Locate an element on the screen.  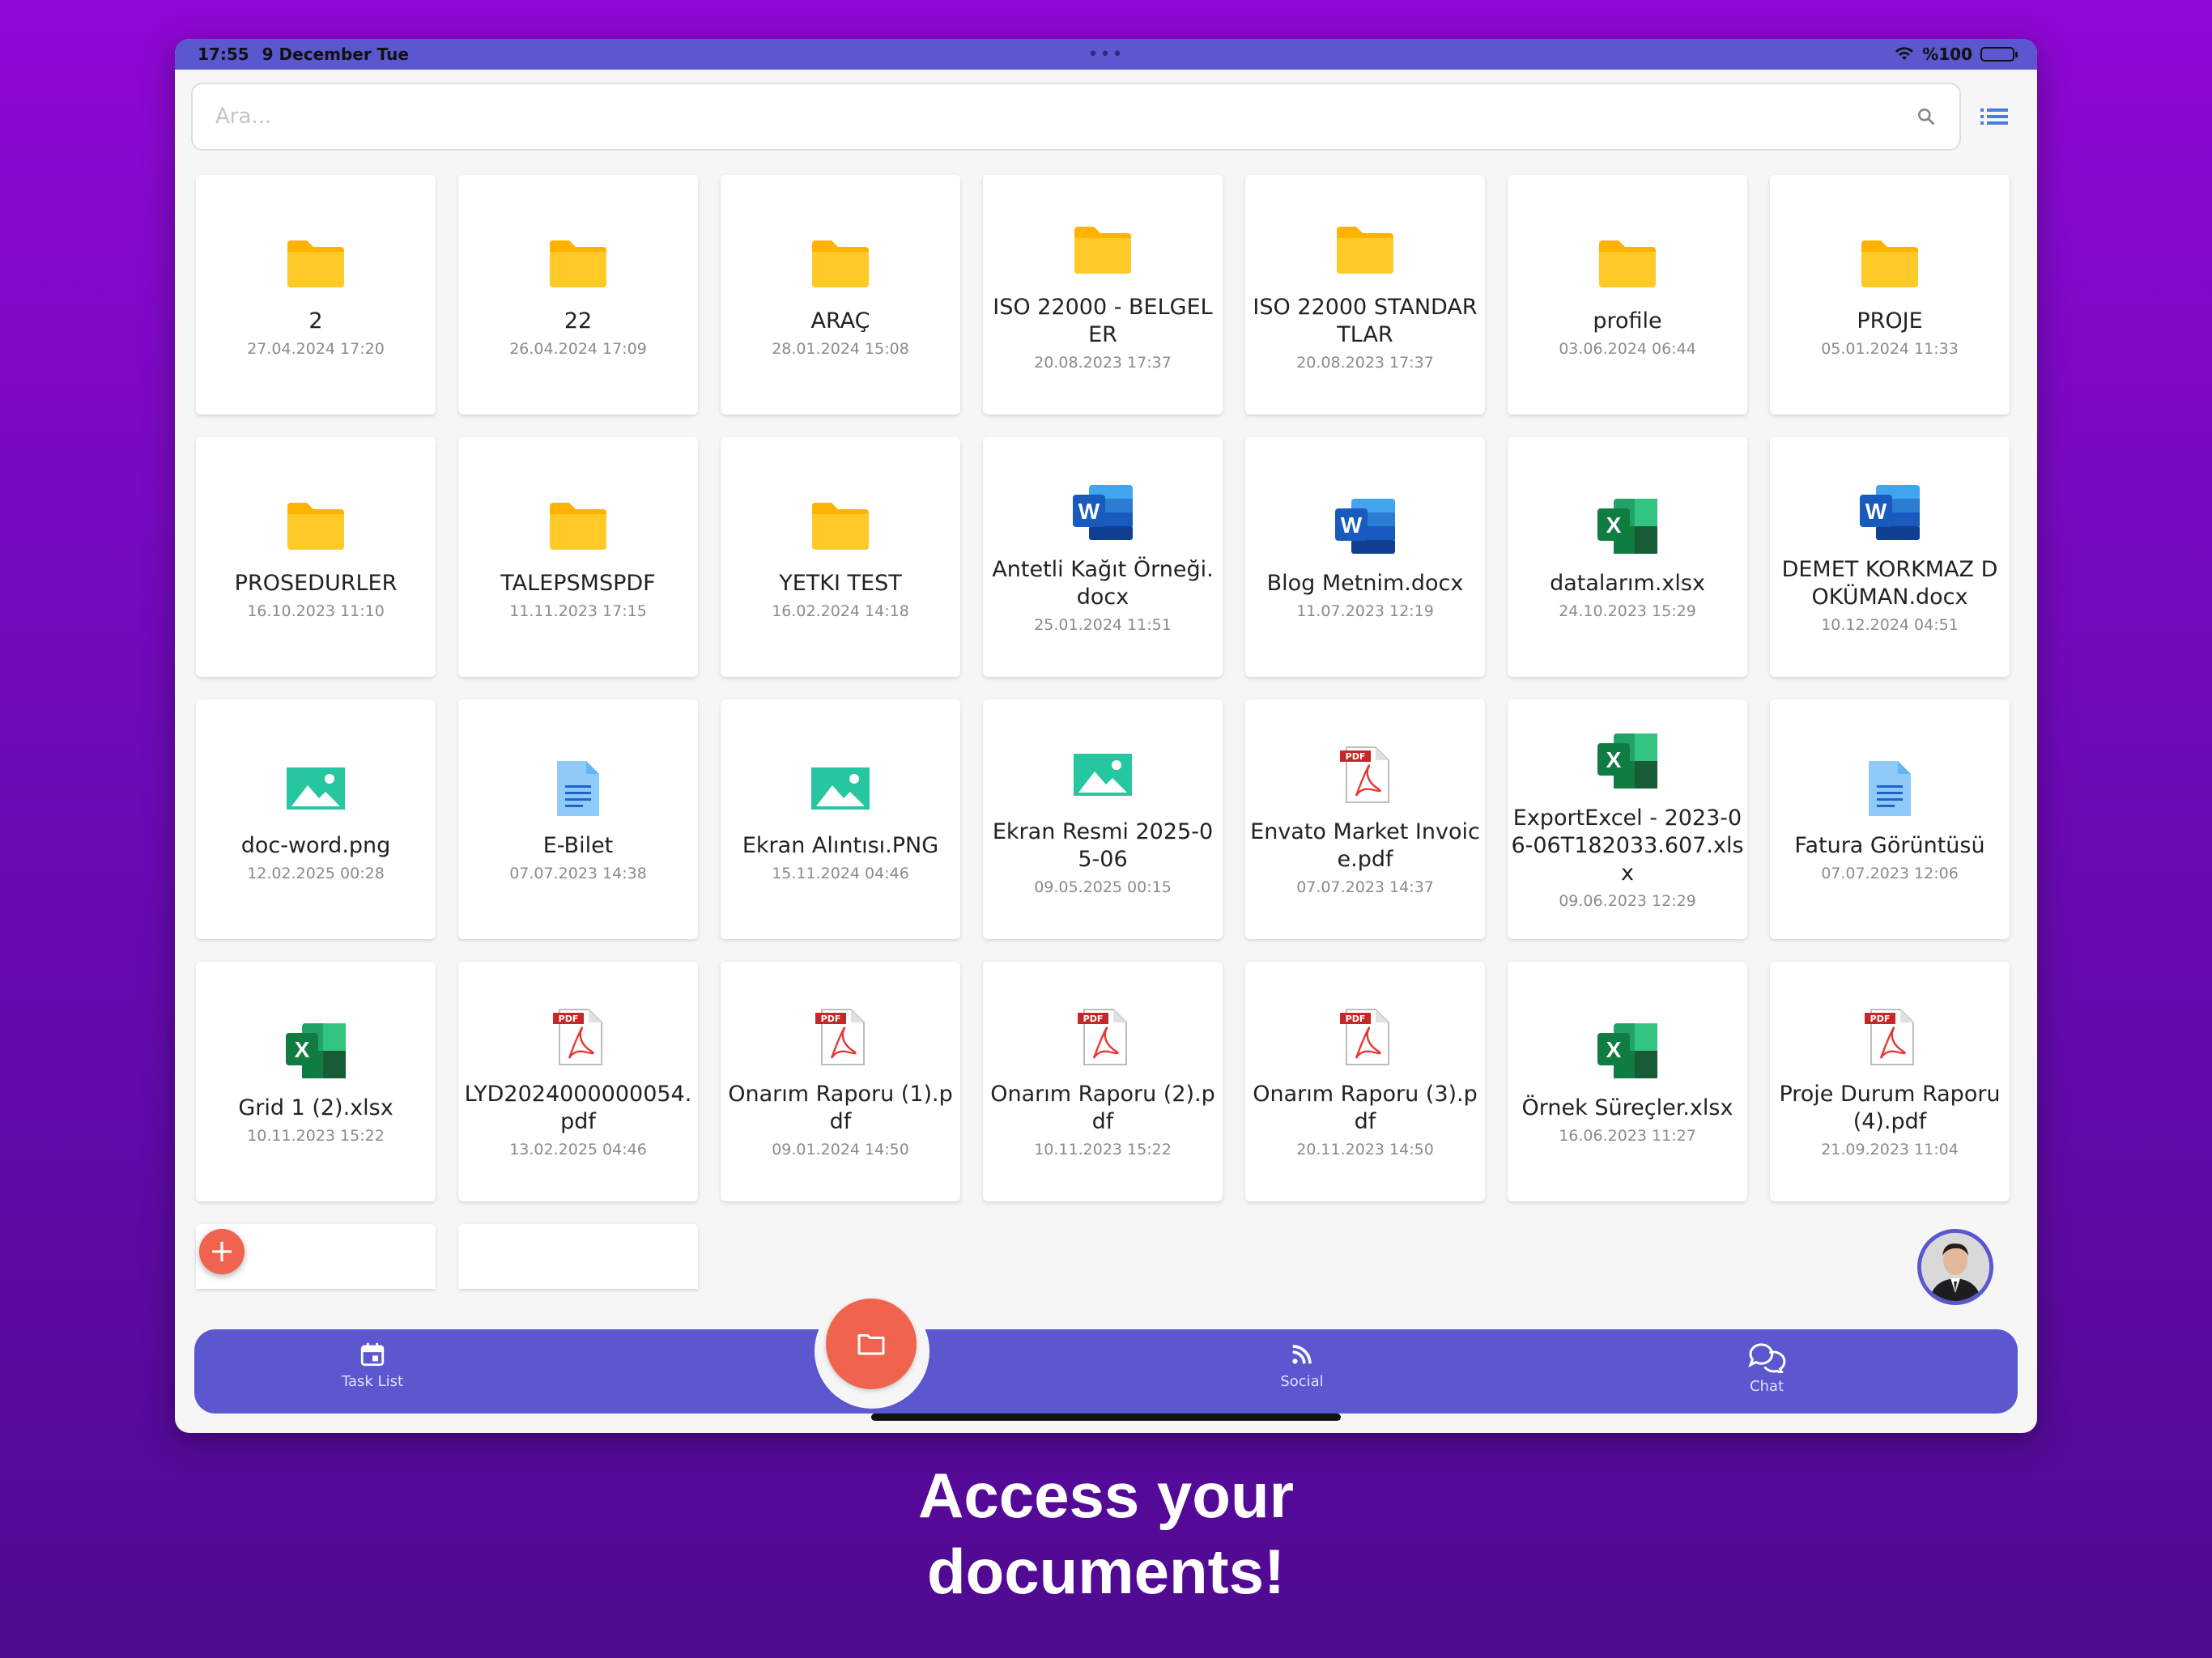
file-card: E-Bilet 07.07.2023 14:38 is located at coordinates (578, 819).